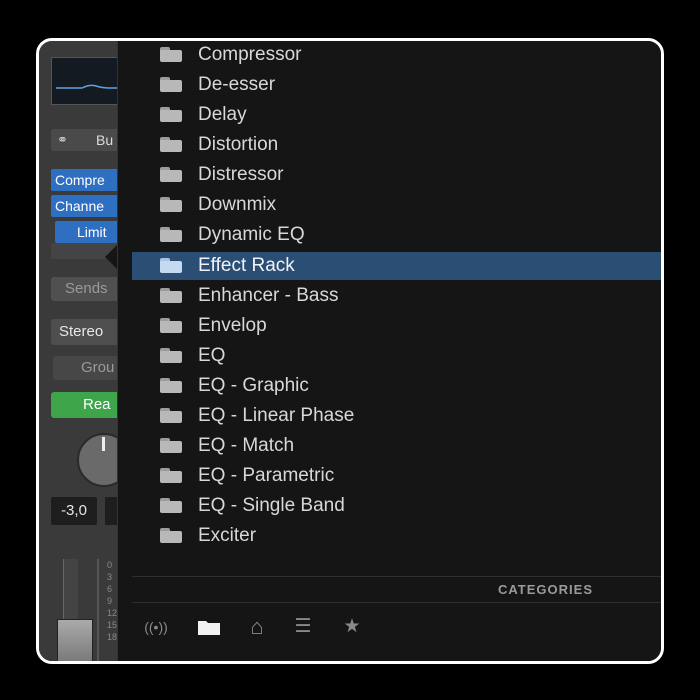 The image size is (700, 700). Describe the element at coordinates (62, 139) in the screenshot. I see `link-icon: ⚭` at that location.